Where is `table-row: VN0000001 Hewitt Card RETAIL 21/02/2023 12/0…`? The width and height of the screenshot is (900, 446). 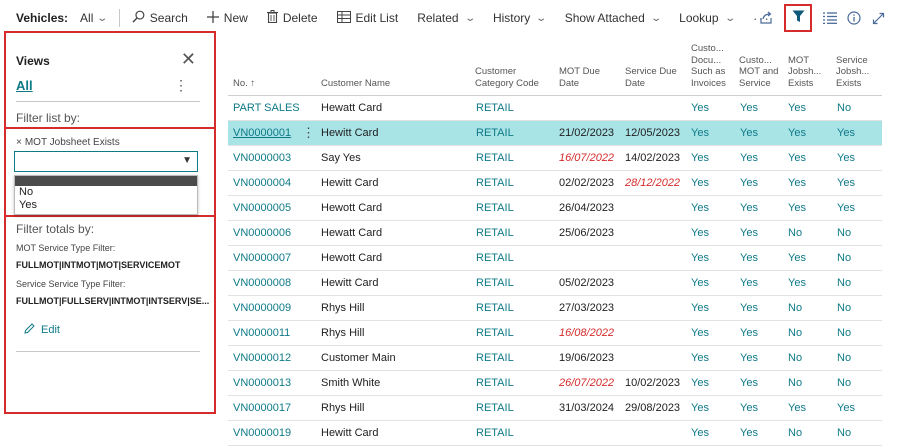 table-row: VN0000001 Hewitt Card RETAIL 21/02/2023 12/0… is located at coordinates (555, 133).